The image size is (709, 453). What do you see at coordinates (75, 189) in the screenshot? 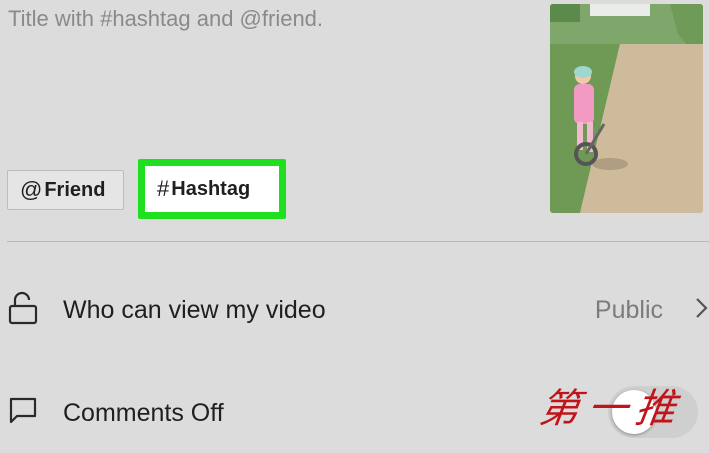
I see `friend-tag-label: Friend` at bounding box center [75, 189].